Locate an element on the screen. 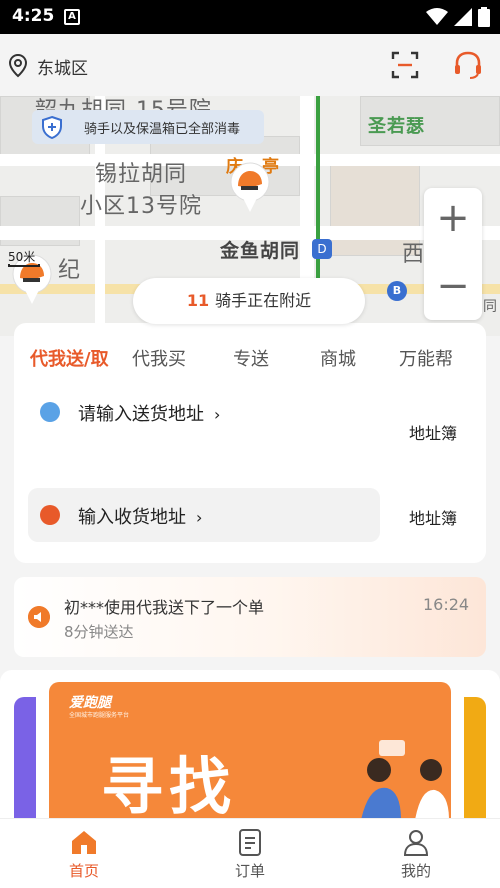  nav-orders-label: 订单 is located at coordinates (249, 871).